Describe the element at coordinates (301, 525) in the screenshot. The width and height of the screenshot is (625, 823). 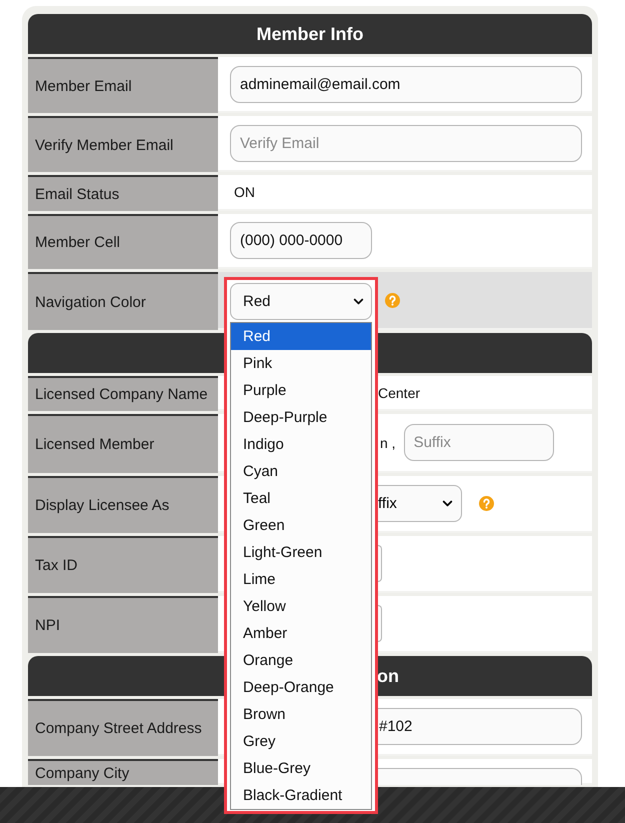
I see `dropdown-option: Green` at that location.